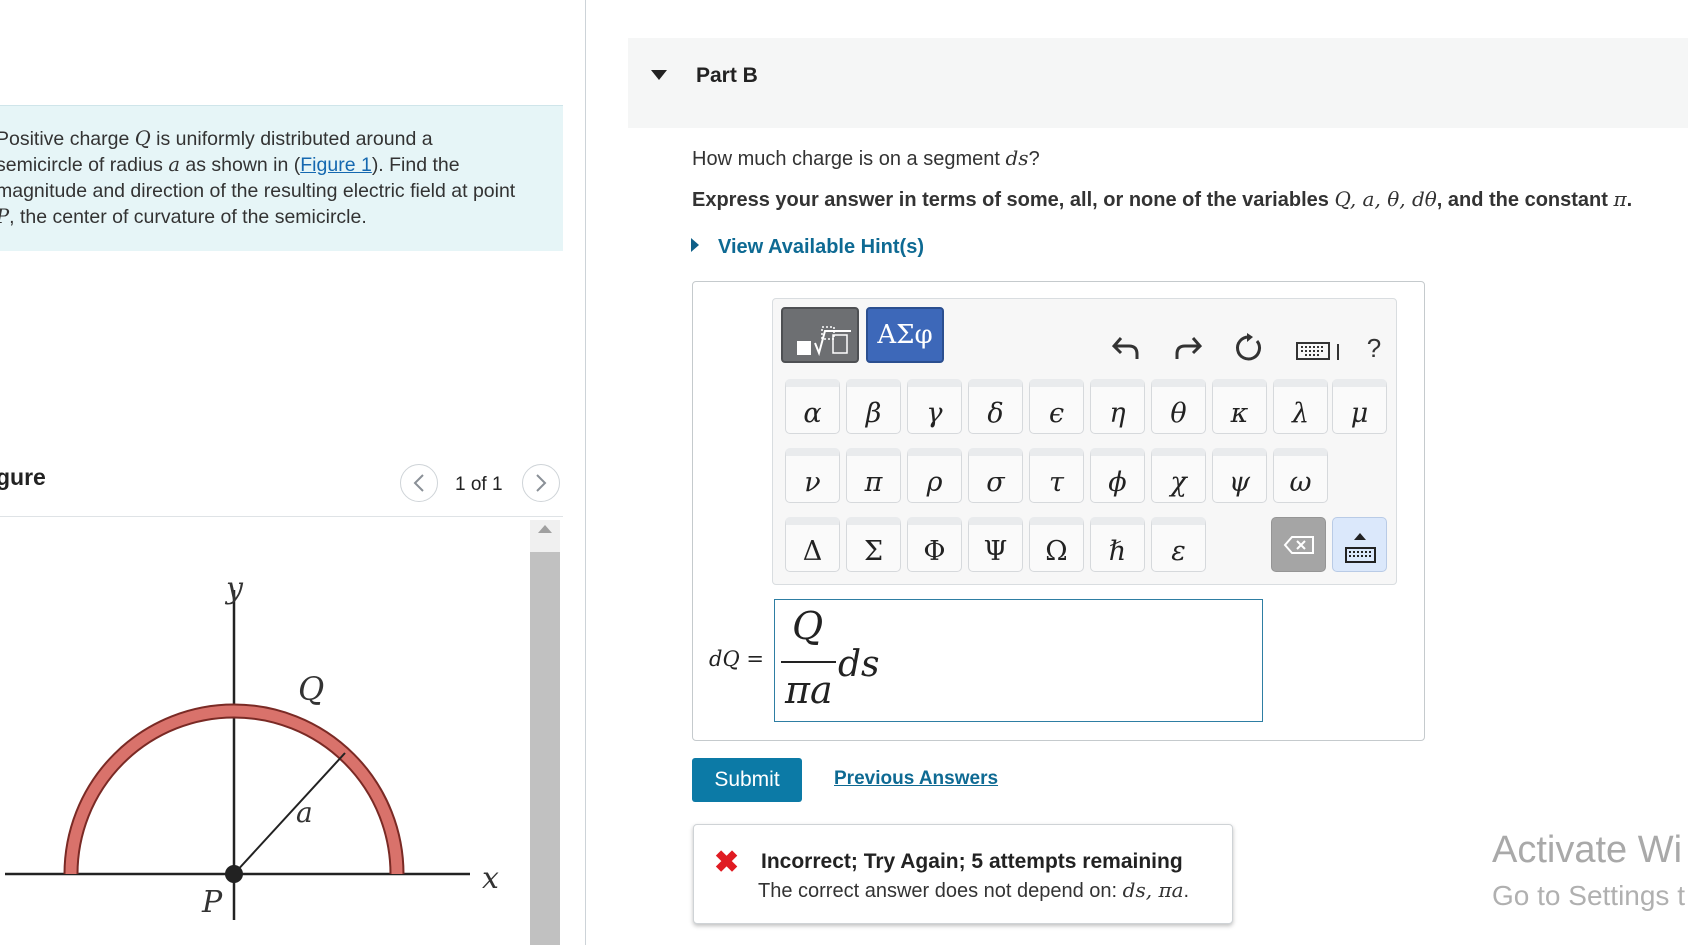  I want to click on figure-divider, so click(281, 516).